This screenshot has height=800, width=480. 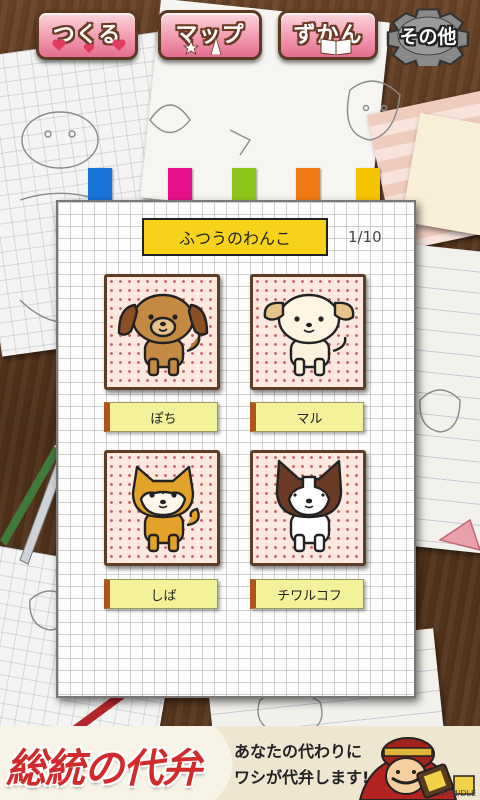 I want to click on cream-puppy-icon, so click(x=309, y=335).